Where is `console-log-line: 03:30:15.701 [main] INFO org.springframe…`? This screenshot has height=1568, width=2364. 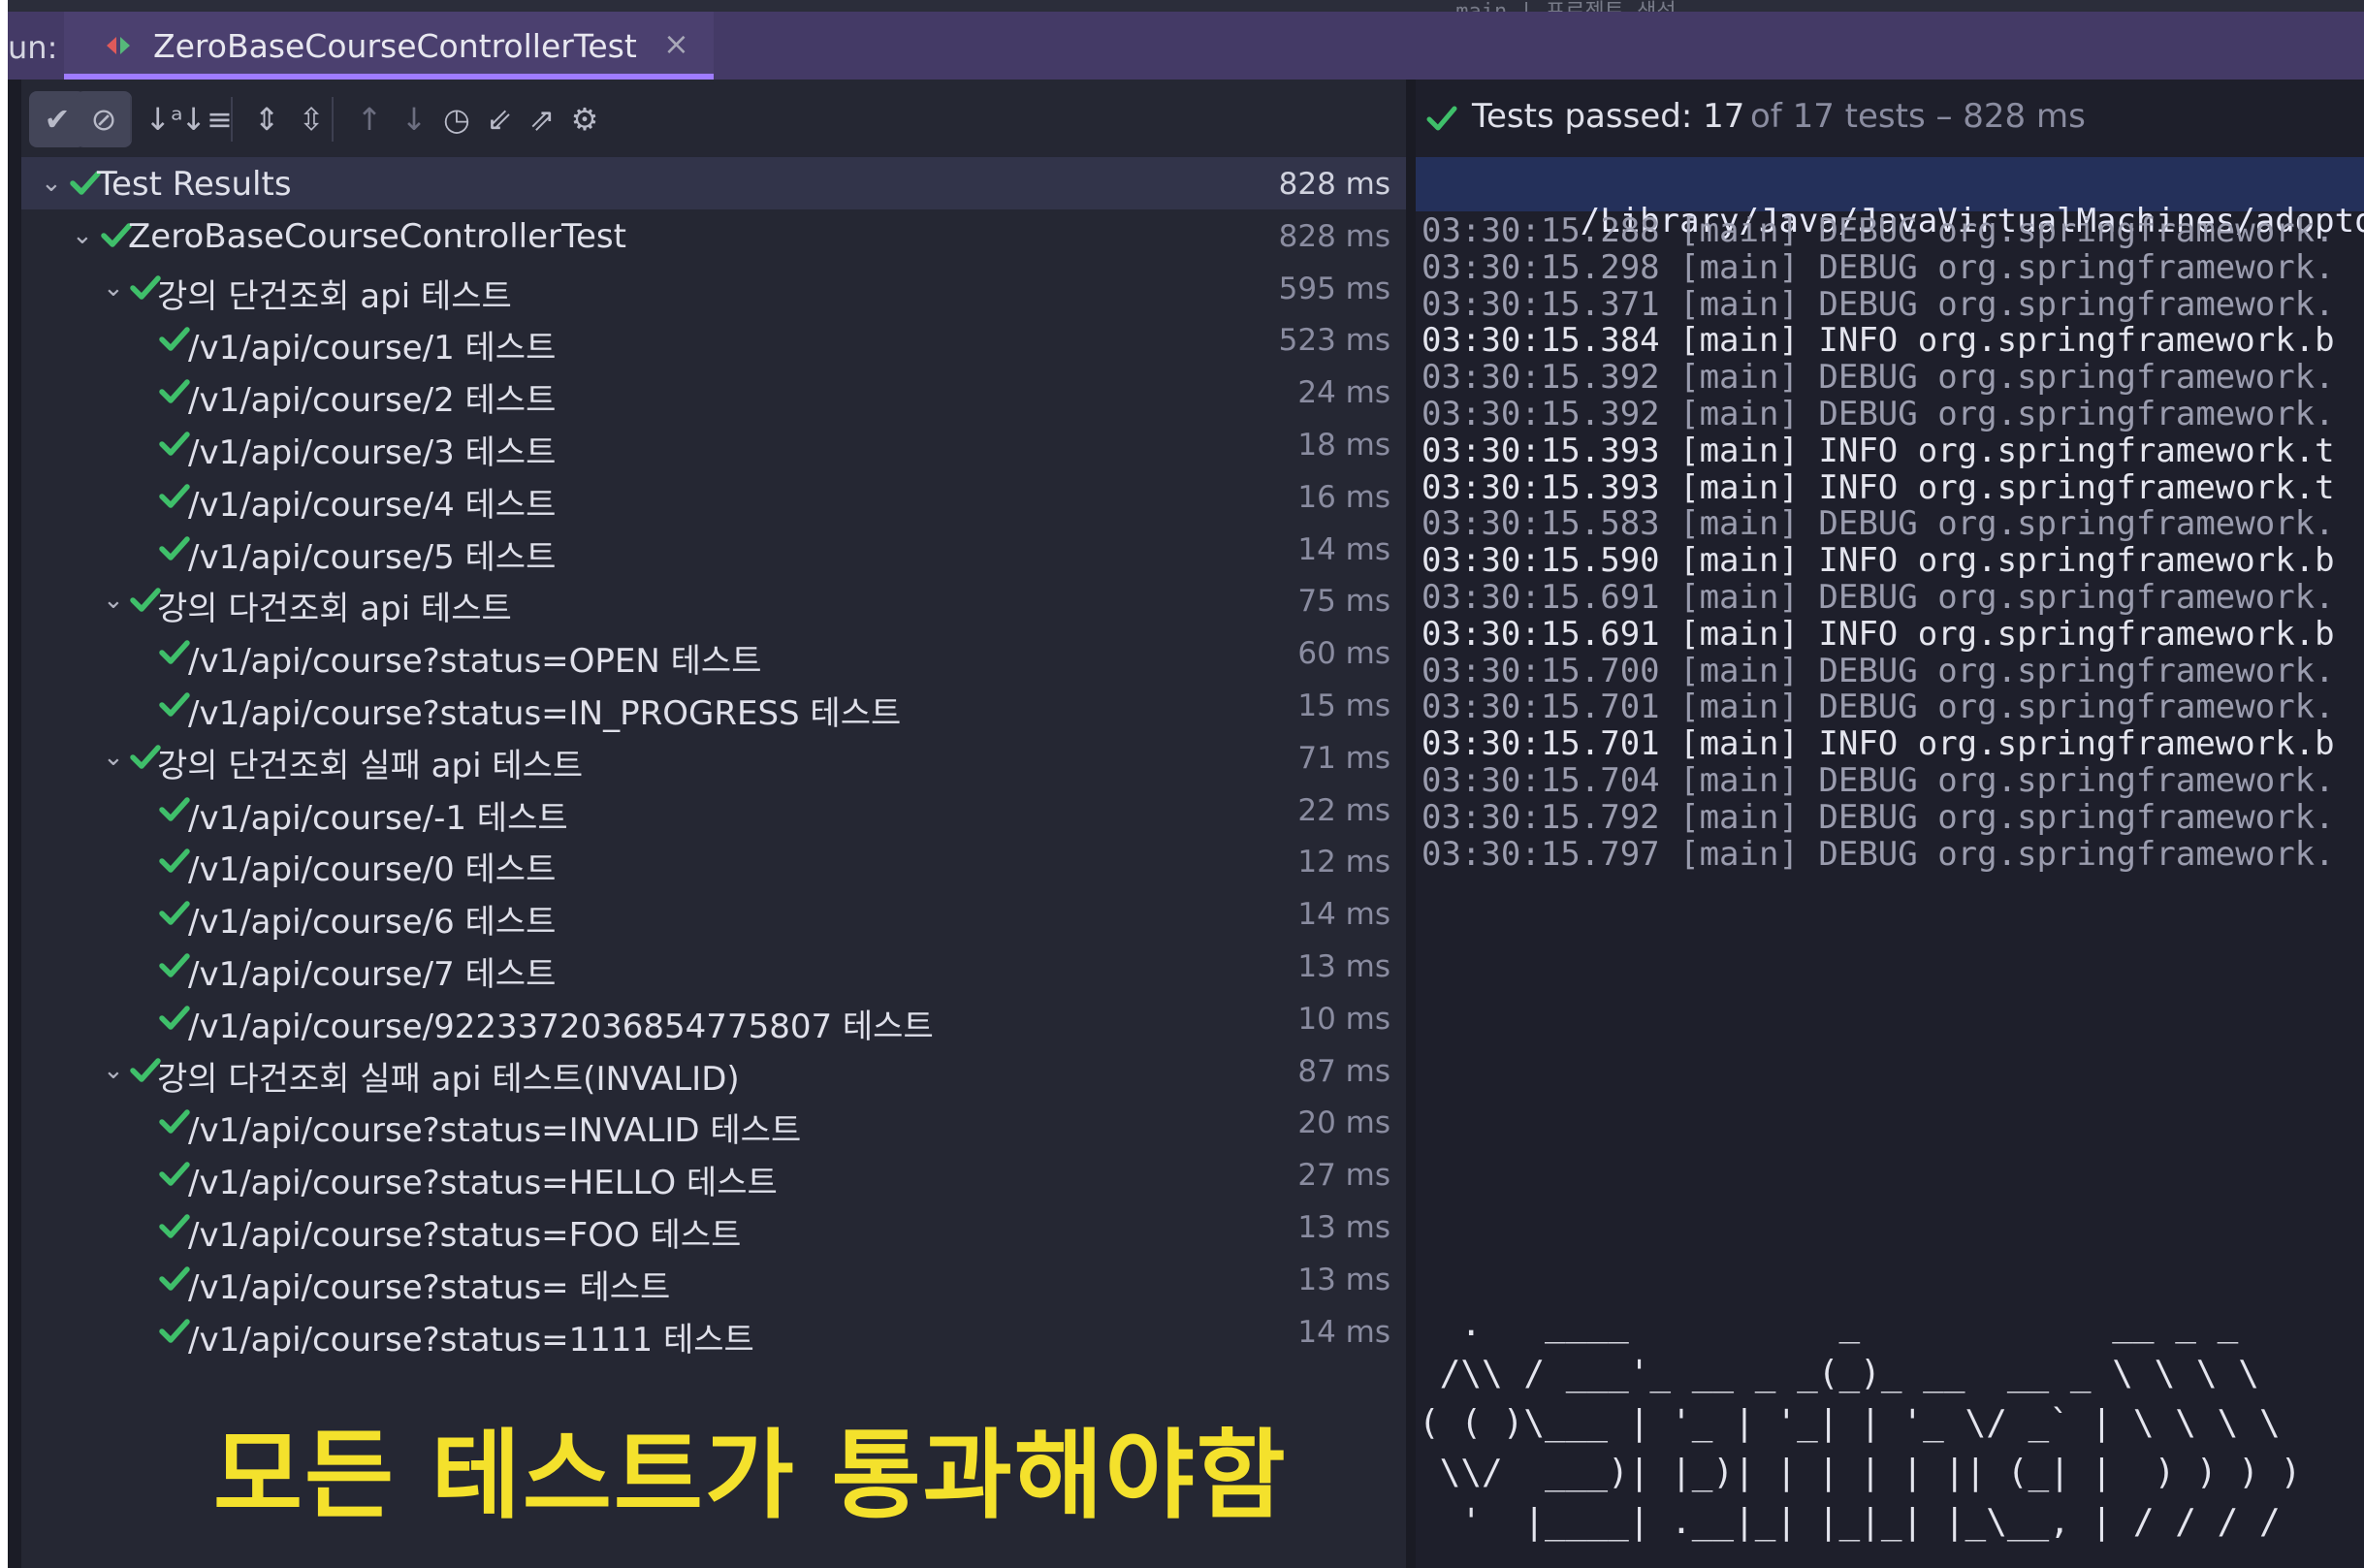
console-log-line: 03:30:15.701 [main] INFO org.springframe… is located at coordinates (1890, 743).